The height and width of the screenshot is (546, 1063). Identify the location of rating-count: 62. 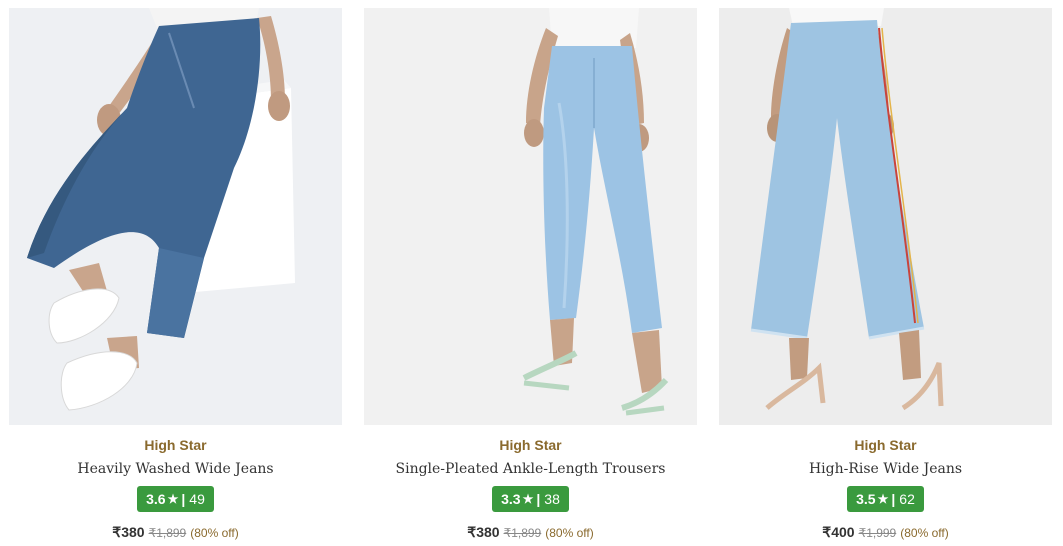
(907, 499).